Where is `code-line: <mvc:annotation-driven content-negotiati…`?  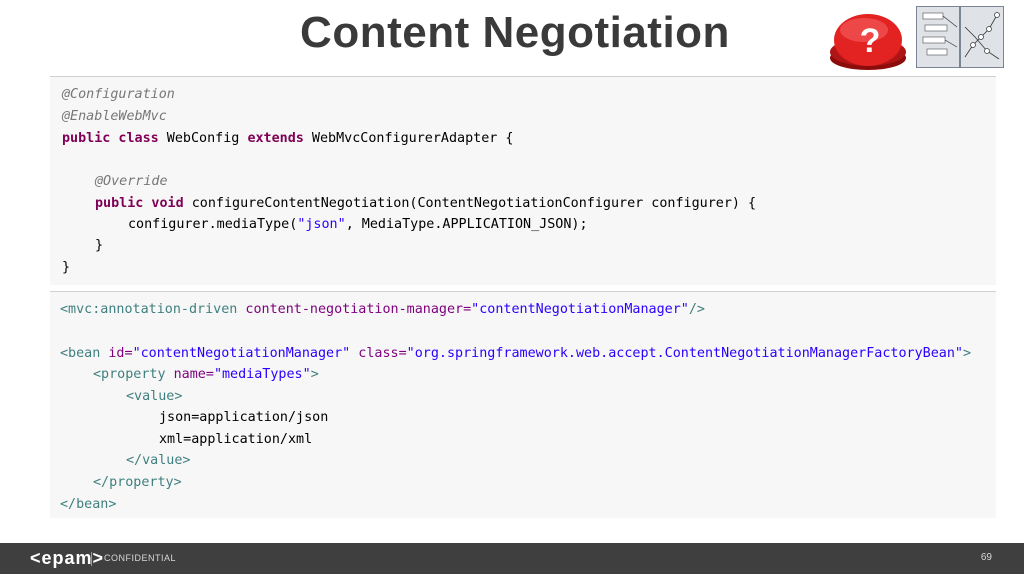 code-line: <mvc:annotation-driven content-negotiati… is located at coordinates (382, 309).